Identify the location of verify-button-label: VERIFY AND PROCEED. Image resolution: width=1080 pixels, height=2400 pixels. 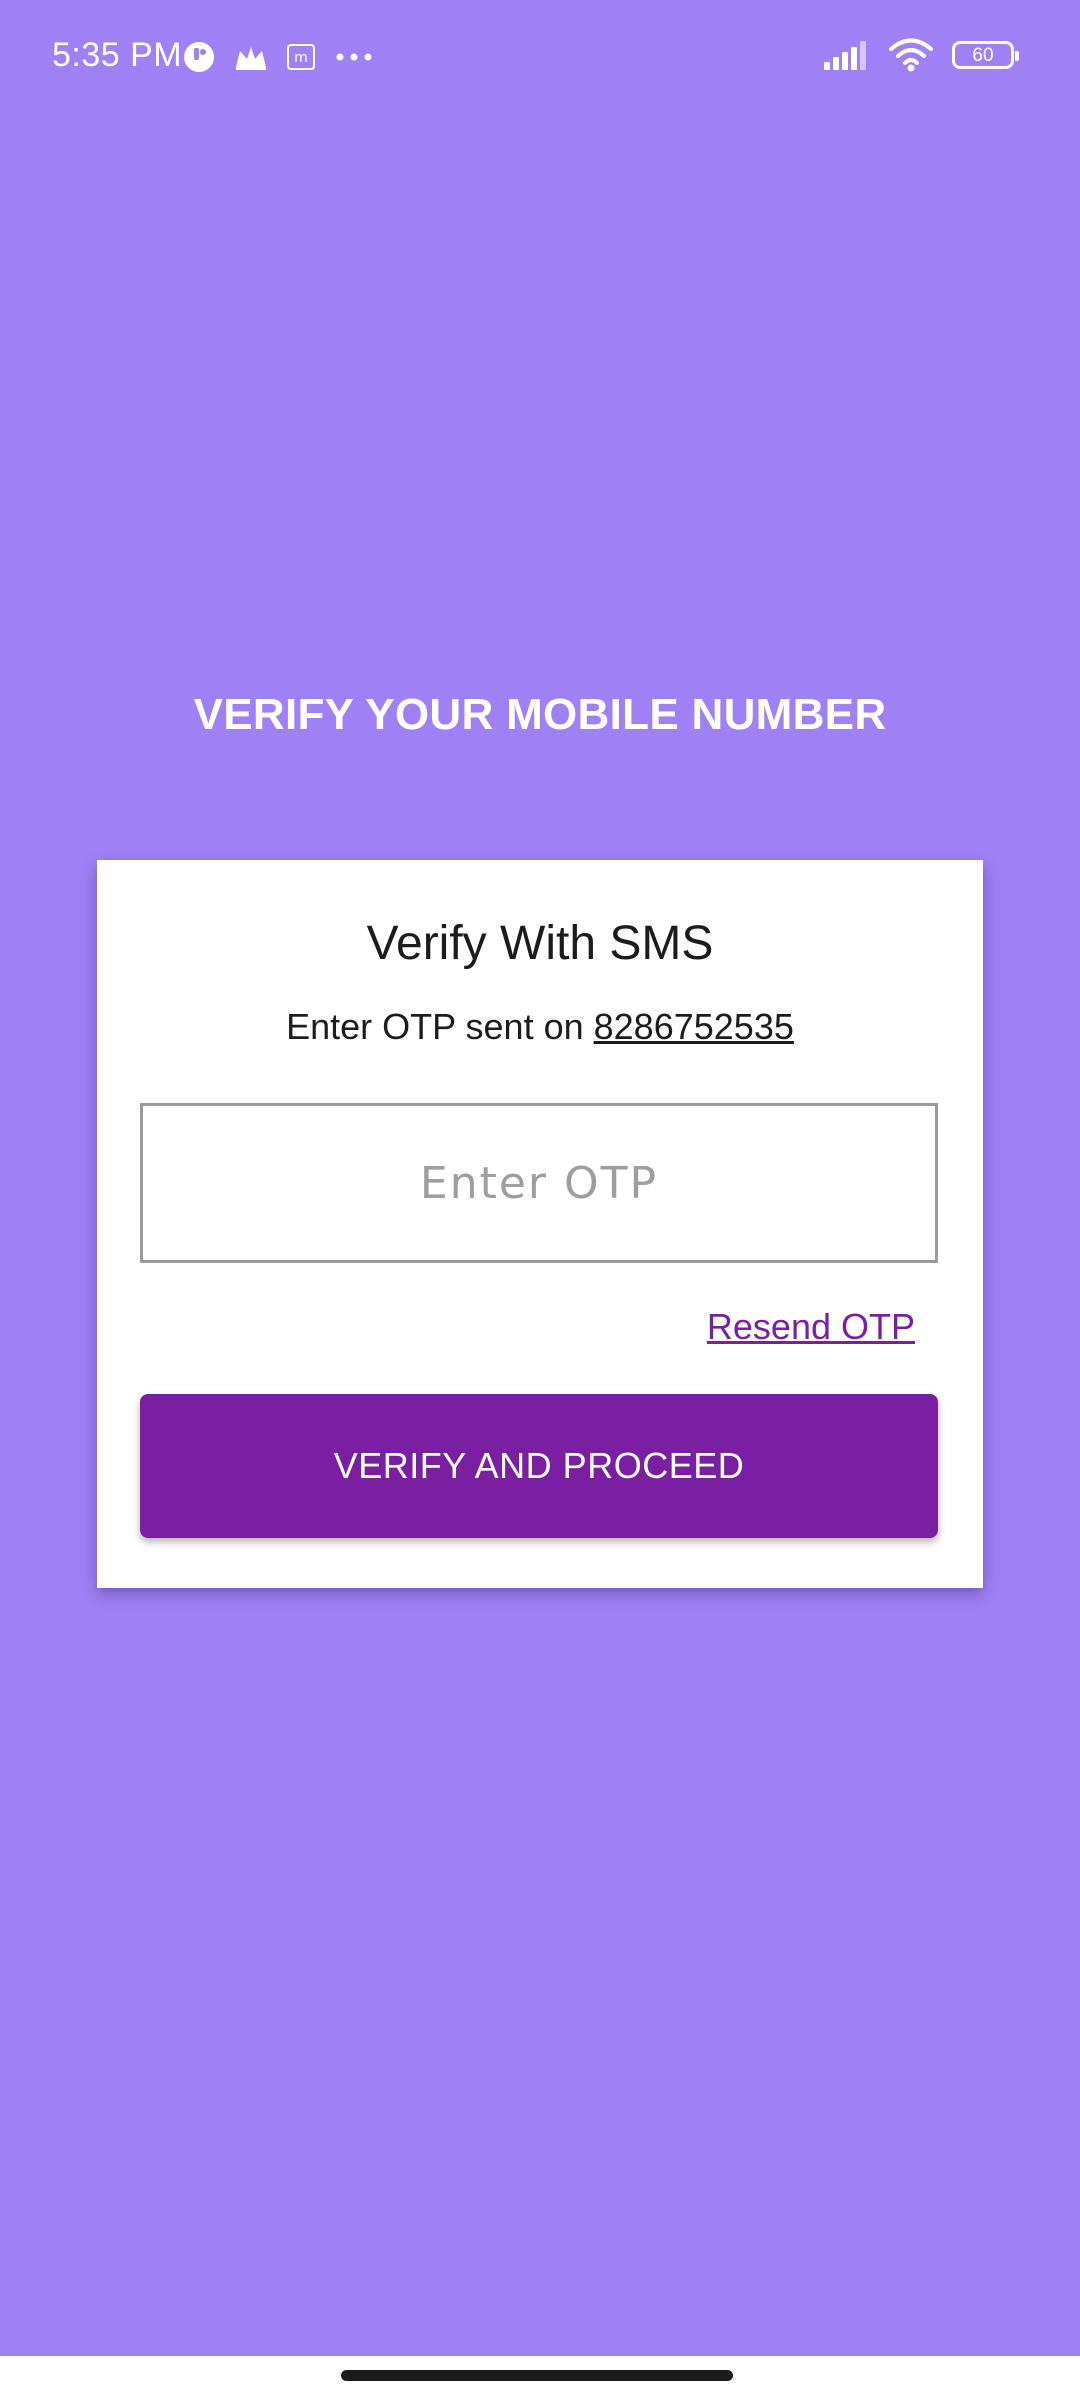
(539, 1465).